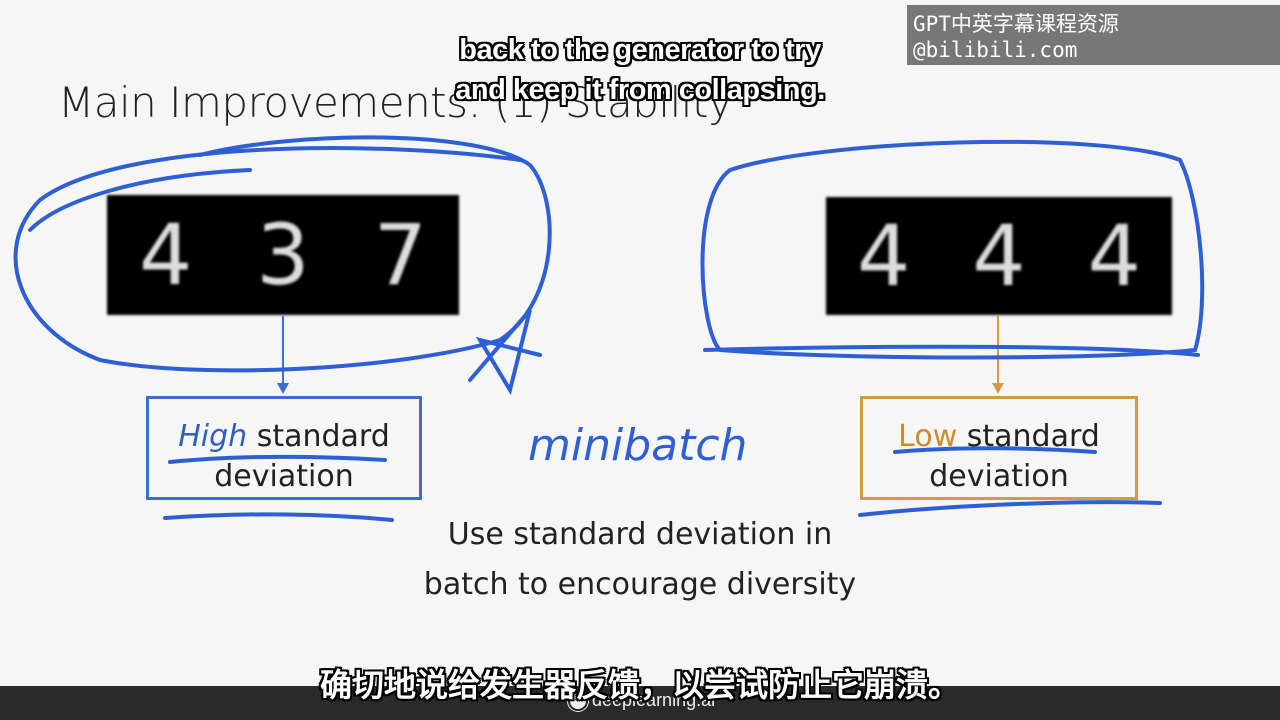  What do you see at coordinates (277, 459) in the screenshot?
I see `underline-high` at bounding box center [277, 459].